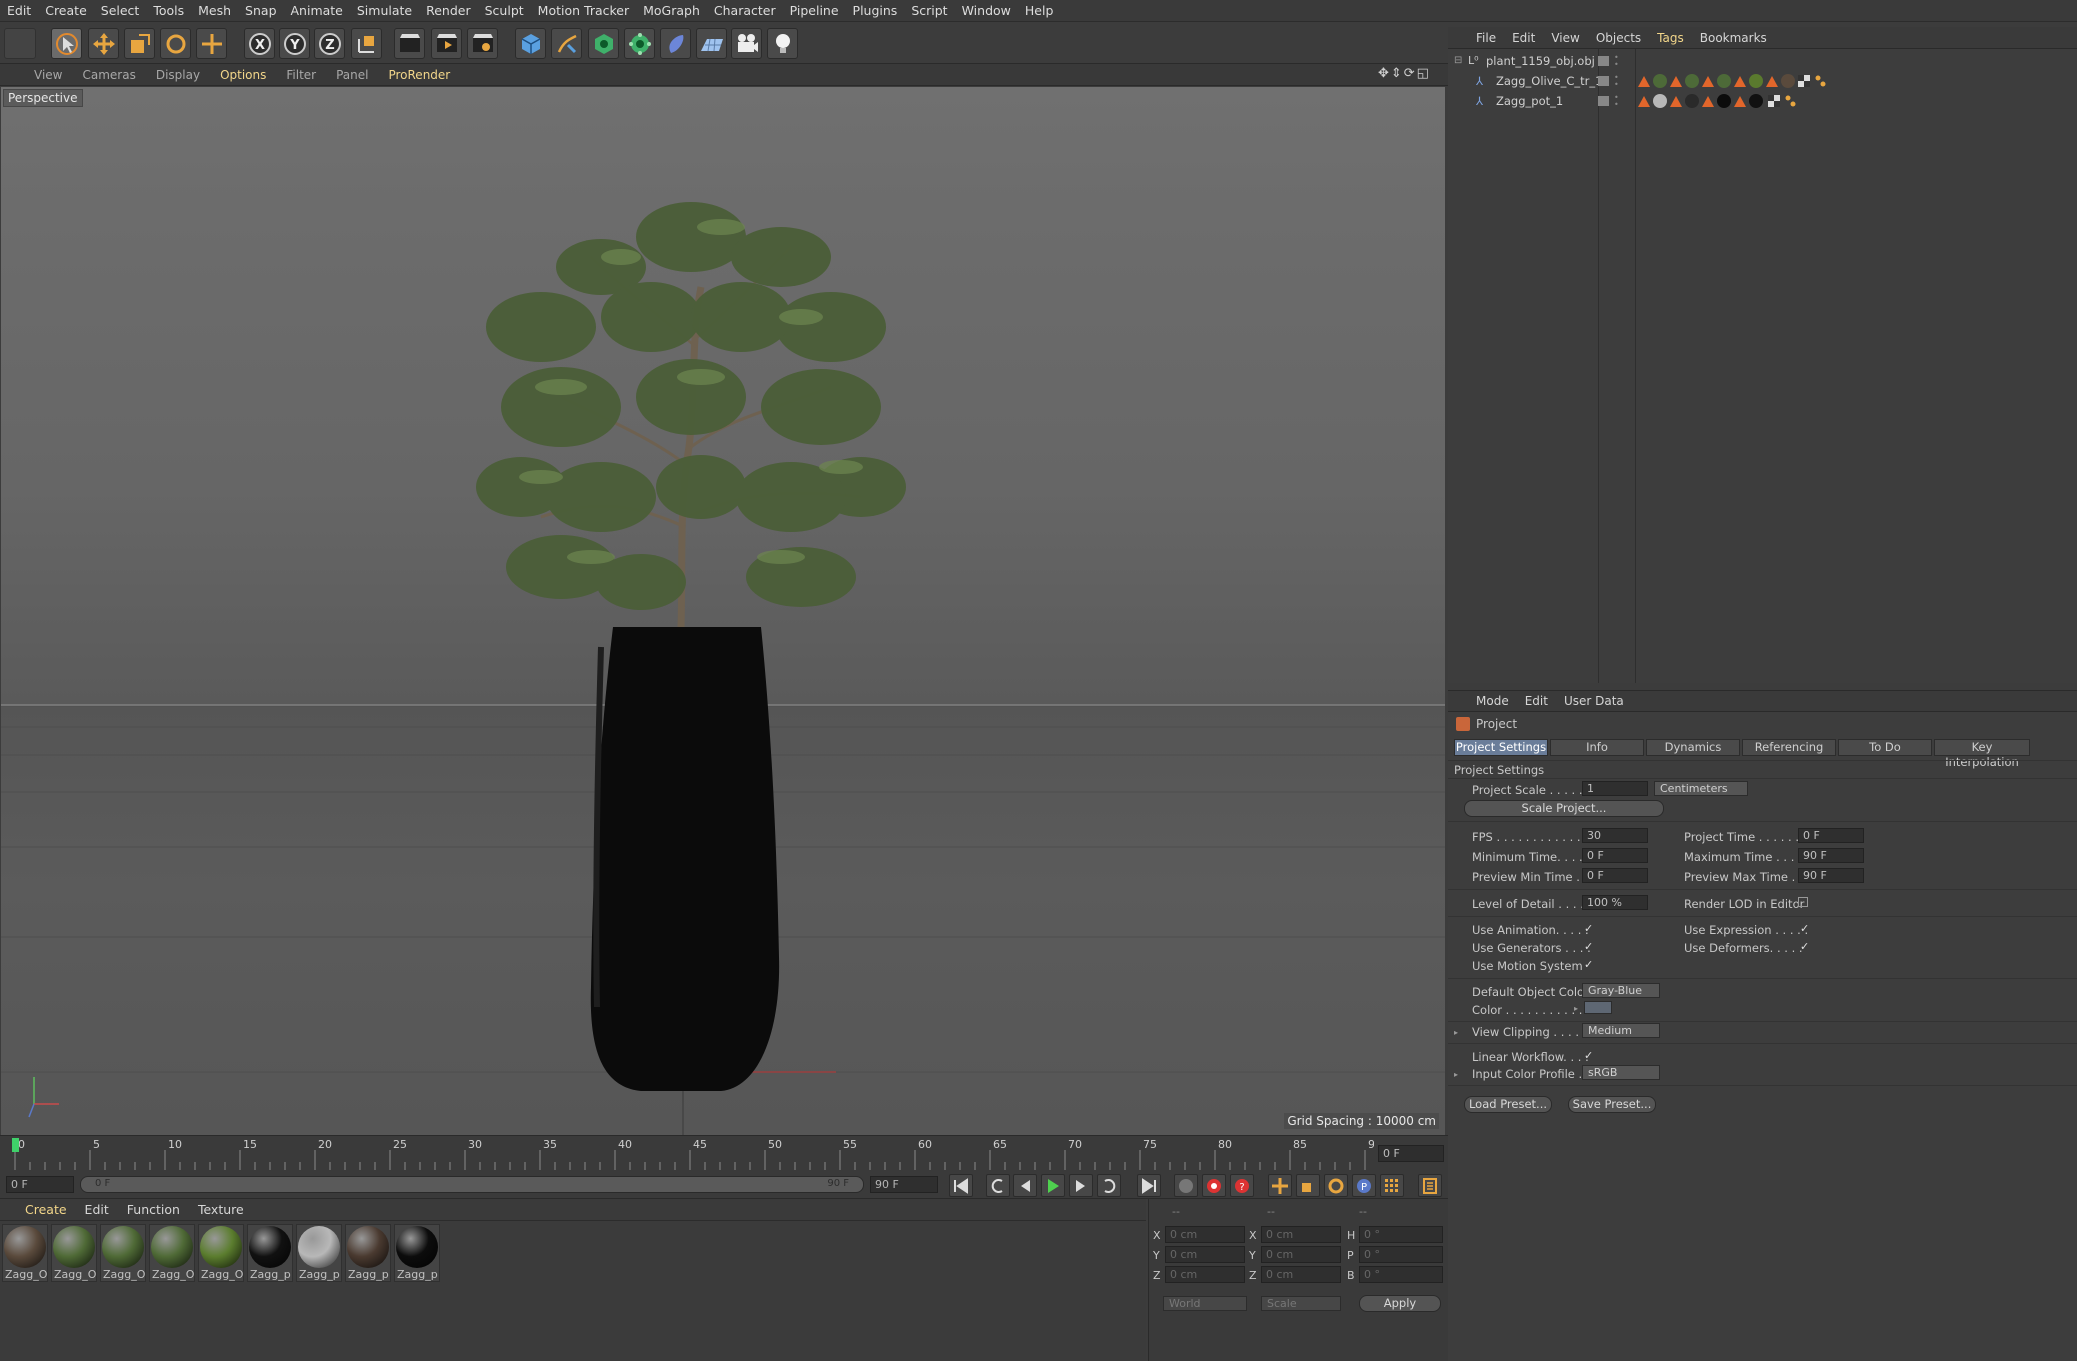  I want to click on viewport-nav-icons: ✥⇕⟳◱, so click(1412, 75).